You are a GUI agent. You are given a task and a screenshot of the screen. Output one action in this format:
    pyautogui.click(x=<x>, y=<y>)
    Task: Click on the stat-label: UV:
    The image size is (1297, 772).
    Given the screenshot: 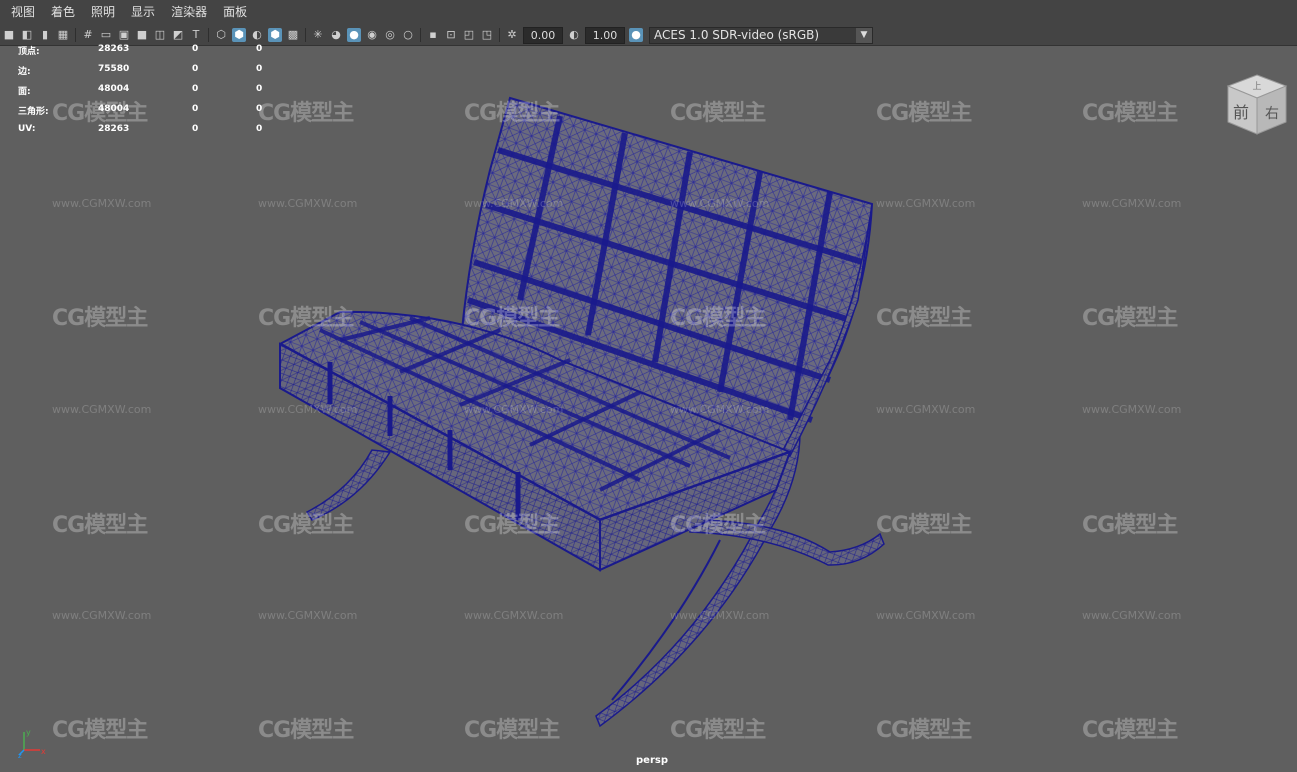 What is the action you would take?
    pyautogui.click(x=27, y=129)
    